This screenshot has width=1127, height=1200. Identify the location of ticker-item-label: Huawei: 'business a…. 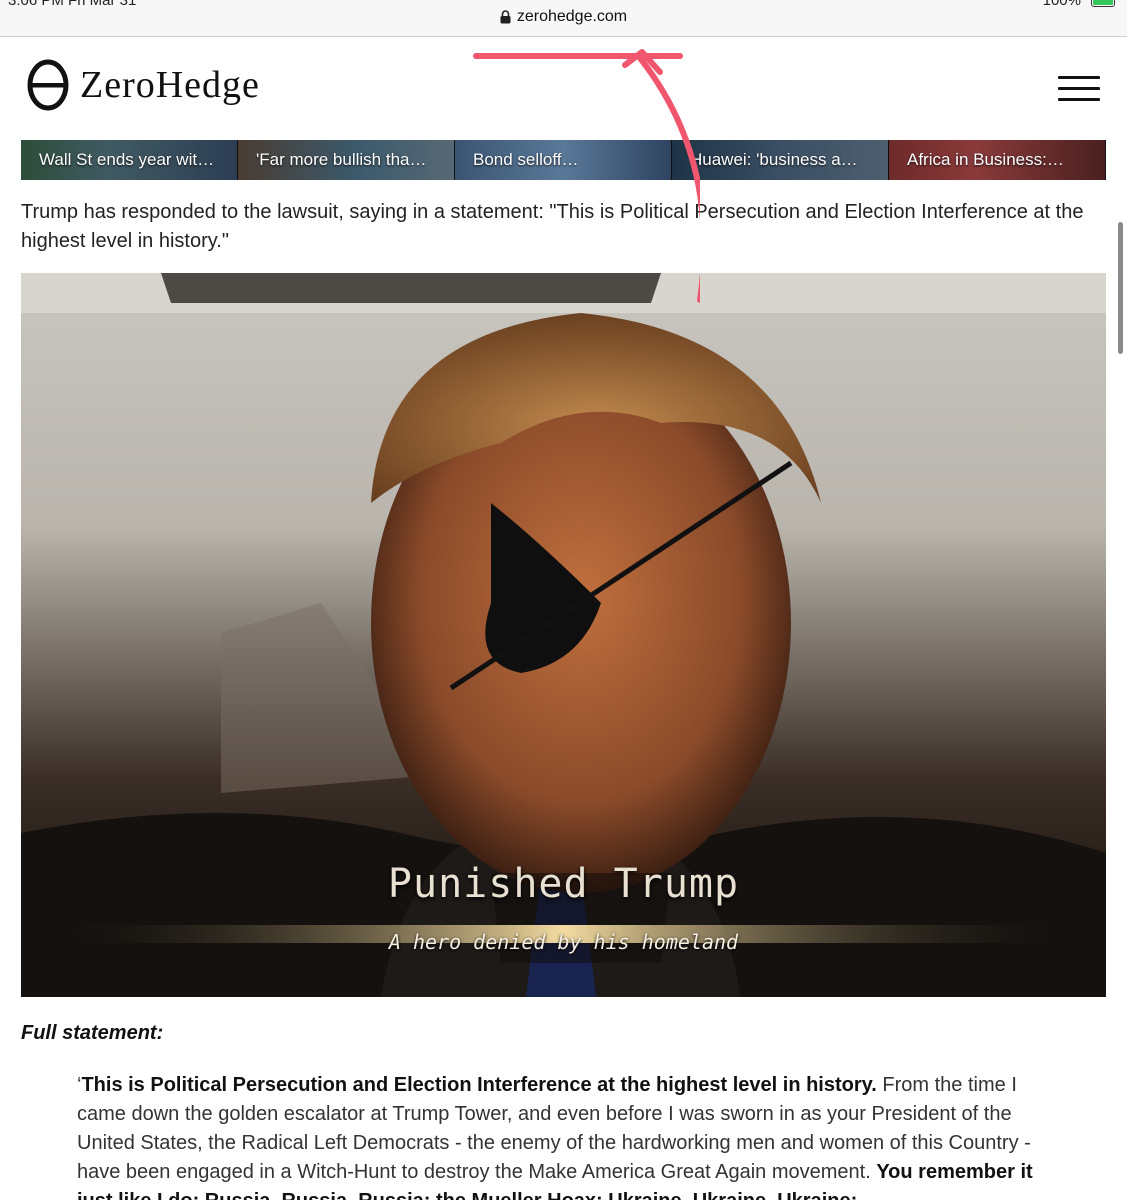
(774, 159).